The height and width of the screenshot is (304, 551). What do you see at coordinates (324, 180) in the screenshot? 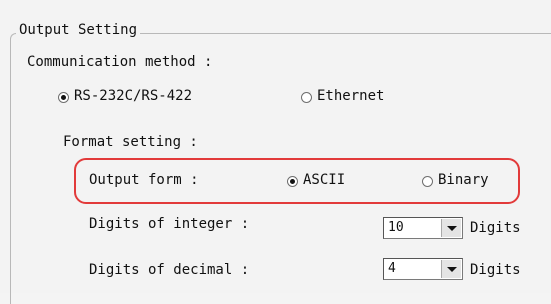
I see `radio-ascii-label: ASCII` at bounding box center [324, 180].